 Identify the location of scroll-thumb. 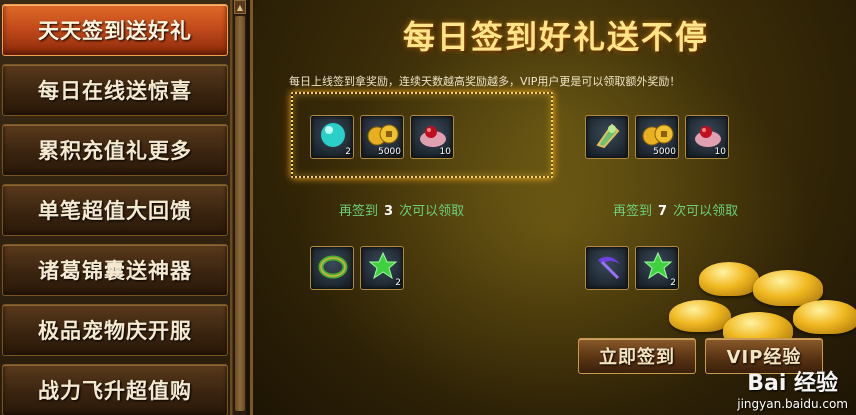
(240, 213).